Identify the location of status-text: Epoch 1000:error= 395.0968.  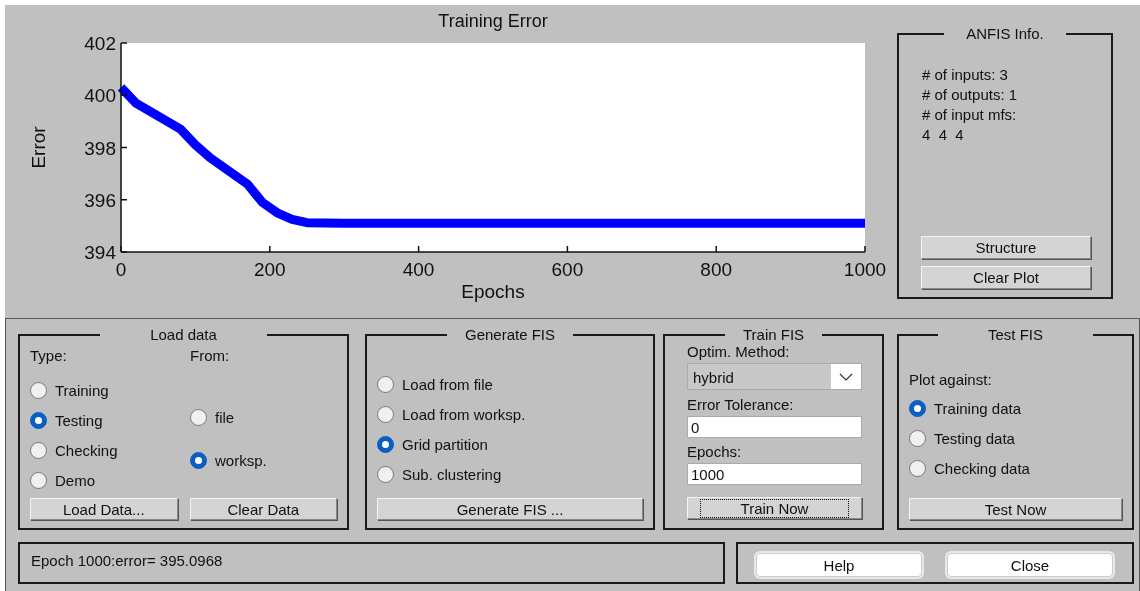
(127, 560).